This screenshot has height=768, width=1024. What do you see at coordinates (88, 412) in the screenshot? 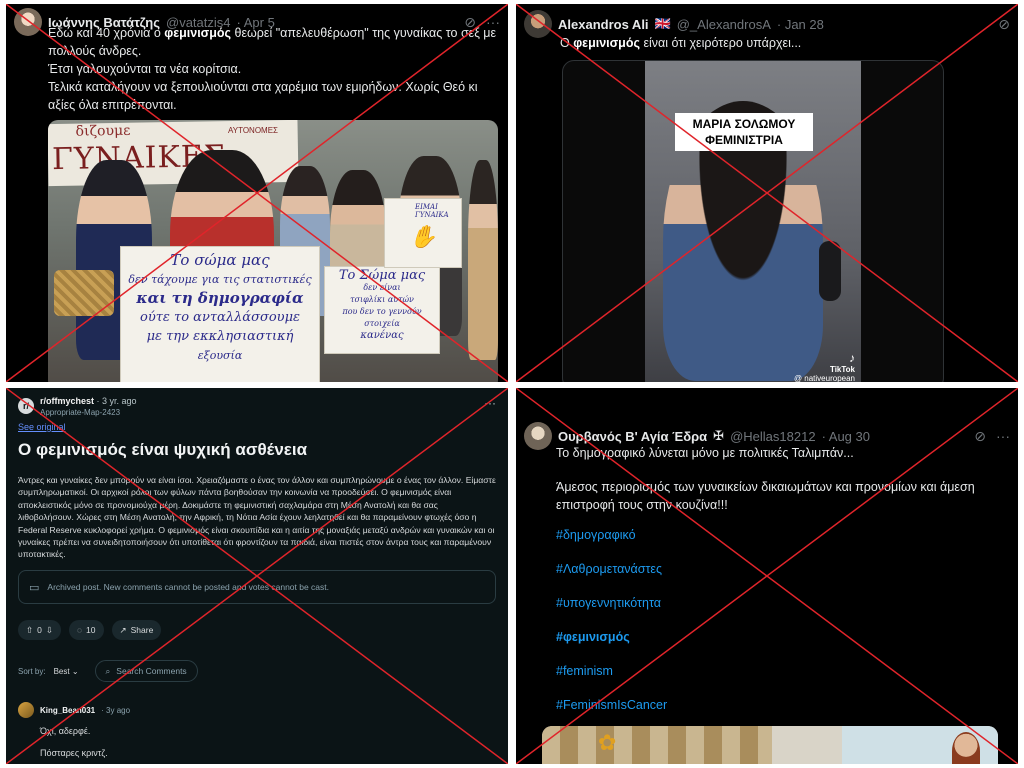
I see `post-author: Appropriate-Map-2423` at bounding box center [88, 412].